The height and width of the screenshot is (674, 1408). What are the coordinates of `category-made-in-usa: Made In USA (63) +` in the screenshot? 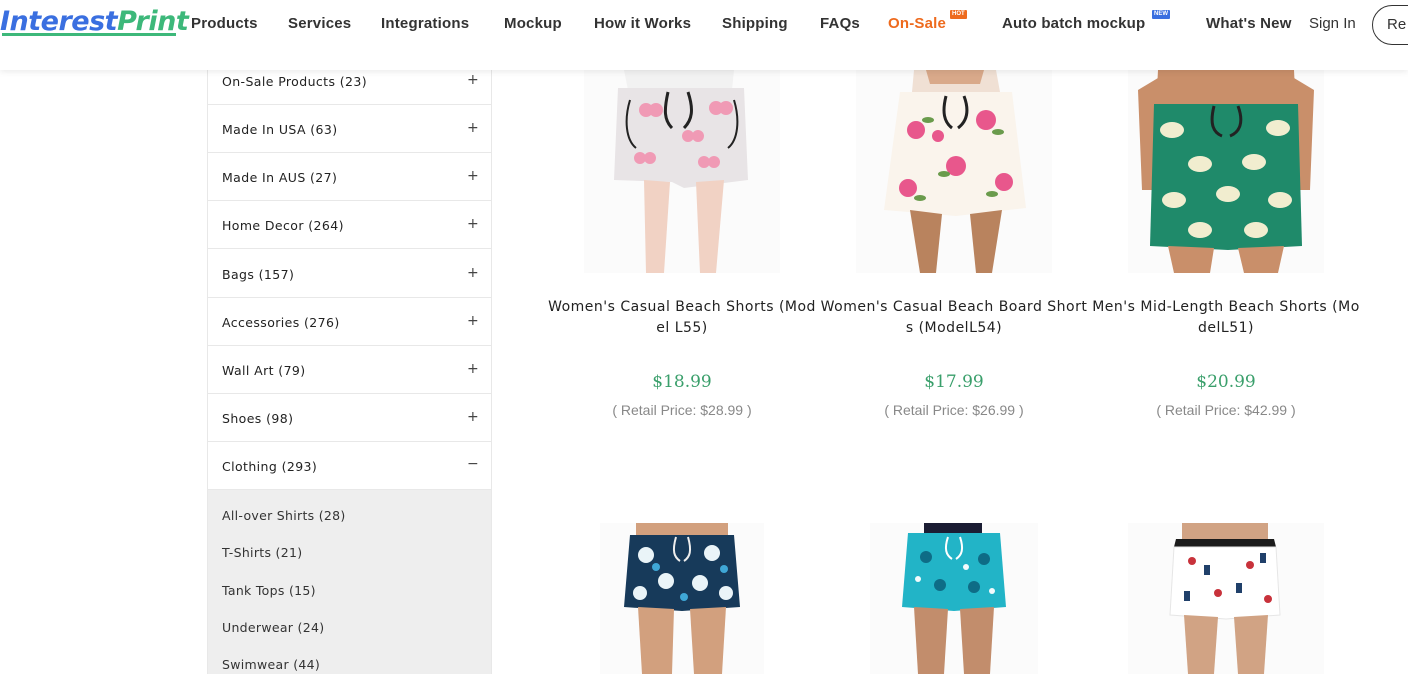 It's located at (349, 129).